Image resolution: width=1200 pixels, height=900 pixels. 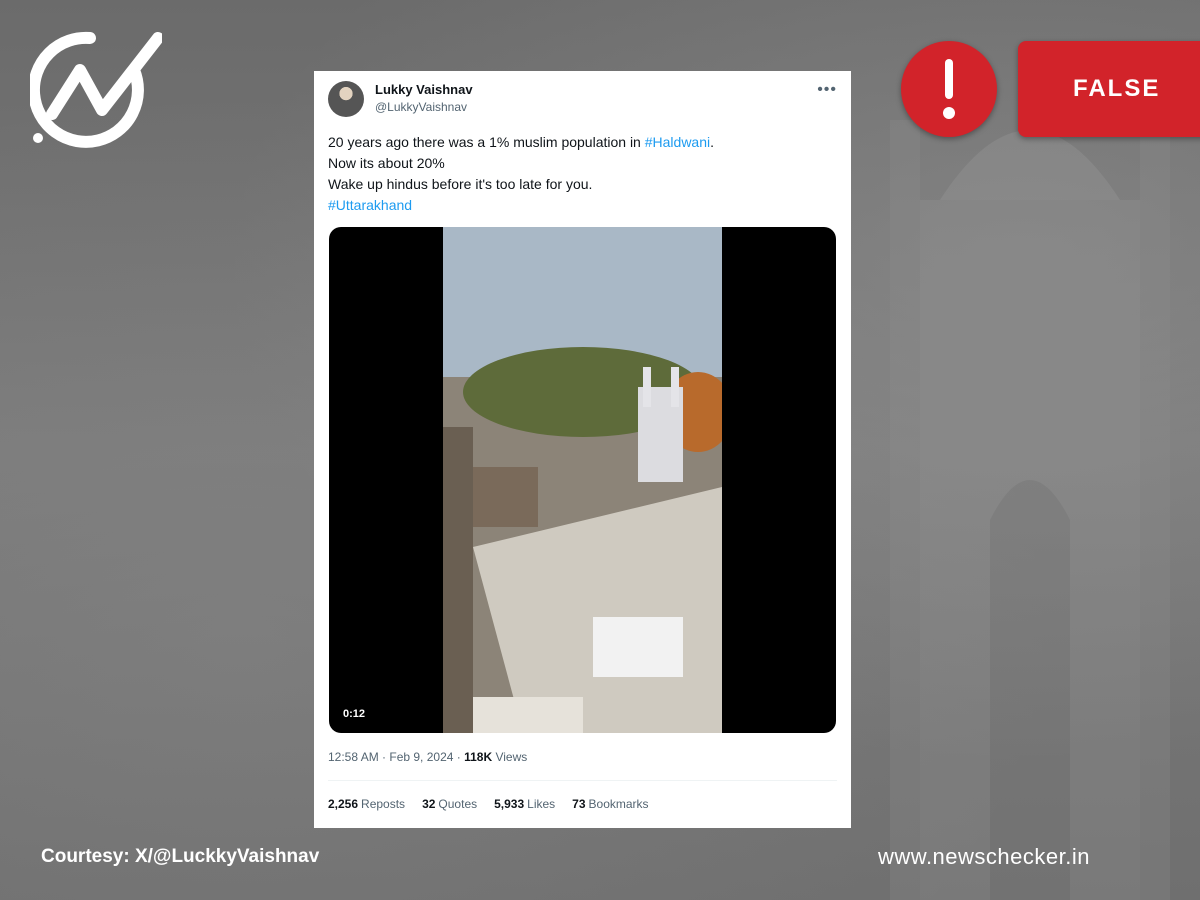 What do you see at coordinates (510, 757) in the screenshot?
I see `views-label: Views` at bounding box center [510, 757].